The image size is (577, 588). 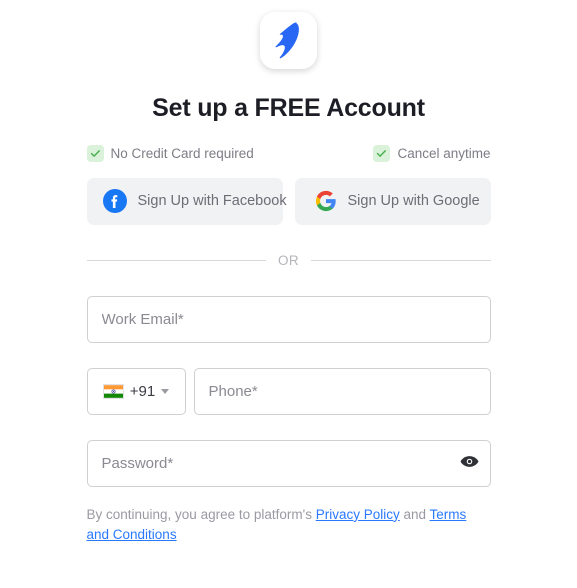 I want to click on assurance-label: No Credit Card required, so click(x=182, y=153).